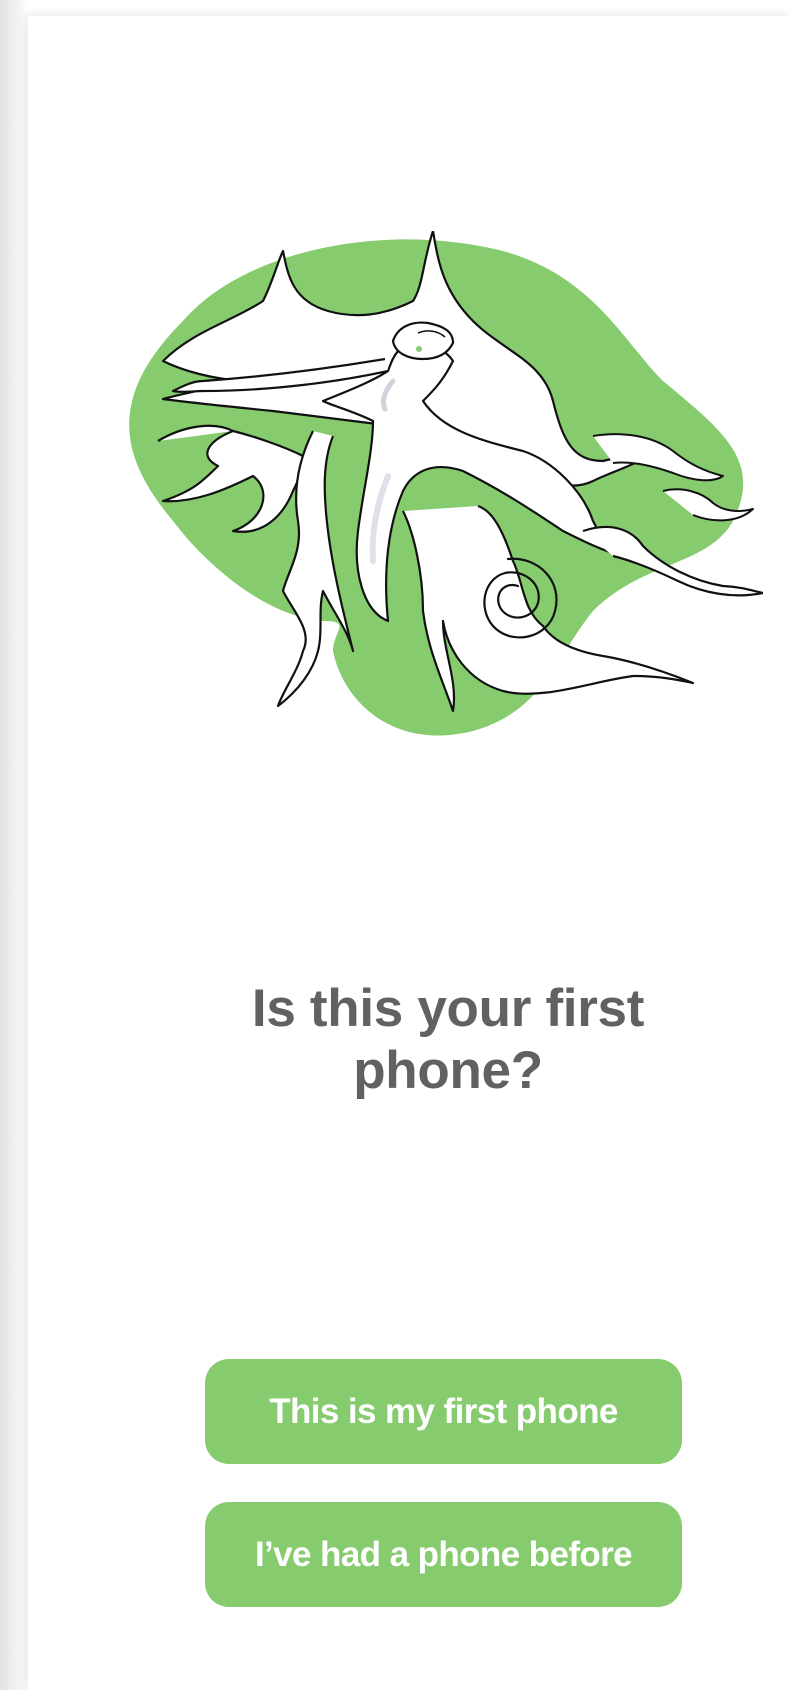 This screenshot has width=789, height=1690. Describe the element at coordinates (443, 1554) in the screenshot. I see `had-phone-before-button: I’ve had a phone before` at that location.